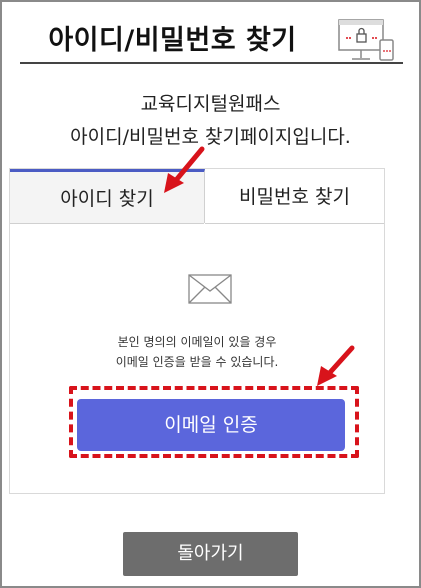 The width and height of the screenshot is (421, 588). What do you see at coordinates (367, 43) in the screenshot?
I see `computer-lock-icon` at bounding box center [367, 43].